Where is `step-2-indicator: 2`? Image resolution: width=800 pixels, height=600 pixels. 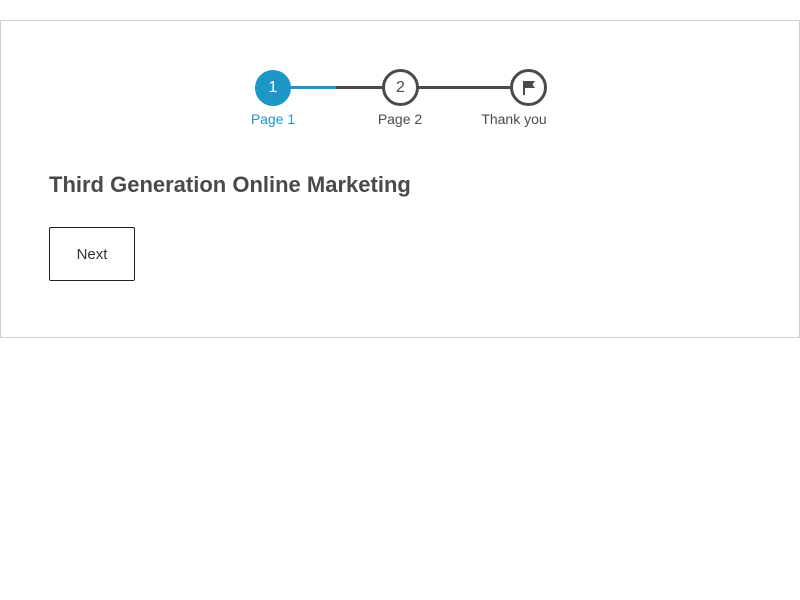
step-2-indicator: 2 is located at coordinates (400, 87).